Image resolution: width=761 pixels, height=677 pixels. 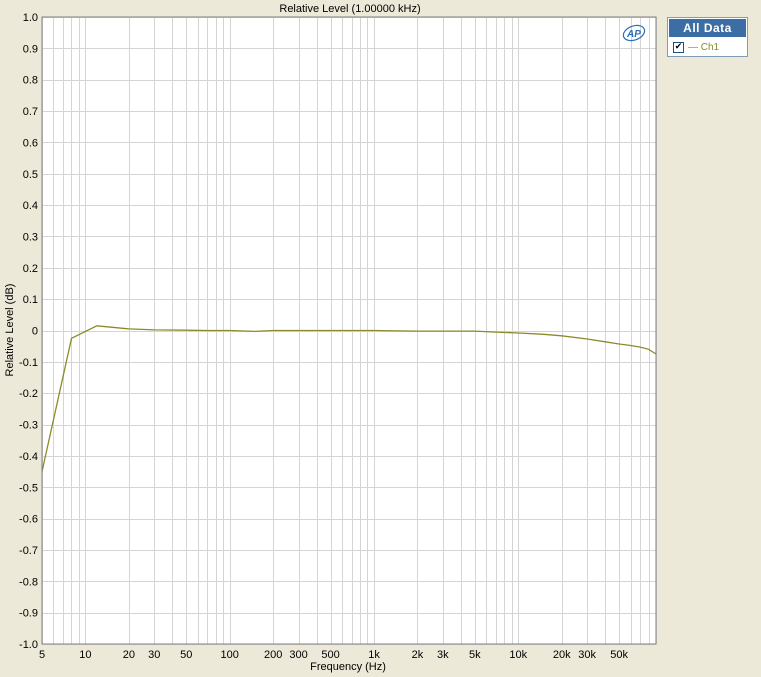 What do you see at coordinates (28, 488) in the screenshot?
I see `y-tick-label: -0.5` at bounding box center [28, 488].